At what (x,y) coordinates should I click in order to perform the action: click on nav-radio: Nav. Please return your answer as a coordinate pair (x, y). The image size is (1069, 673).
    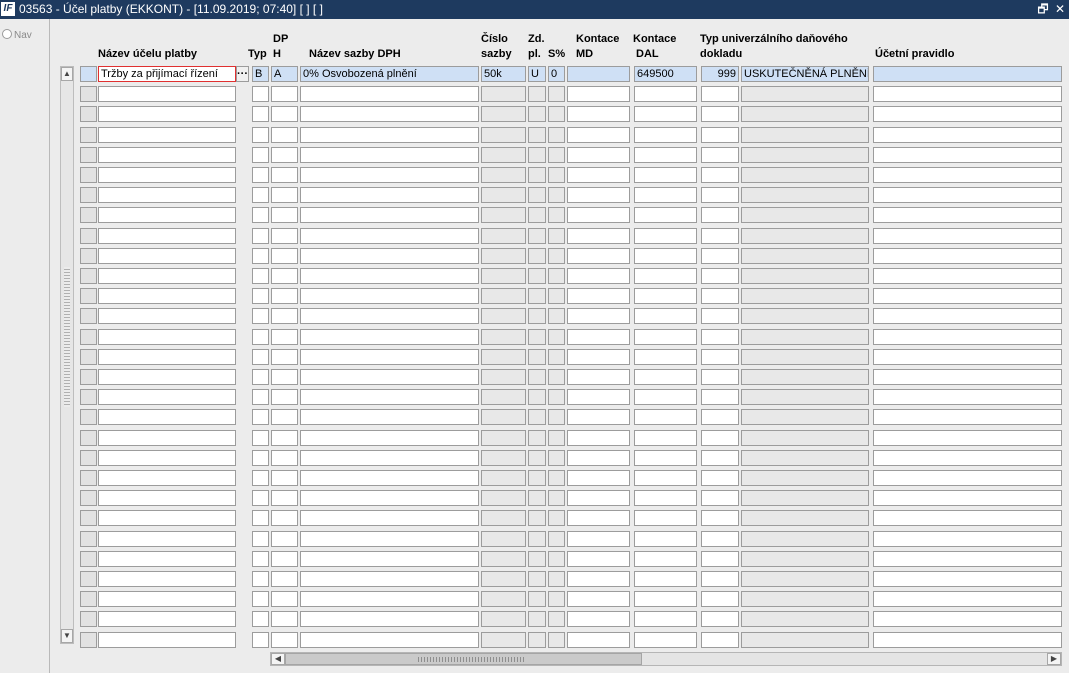
    Looking at the image, I should click on (17, 35).